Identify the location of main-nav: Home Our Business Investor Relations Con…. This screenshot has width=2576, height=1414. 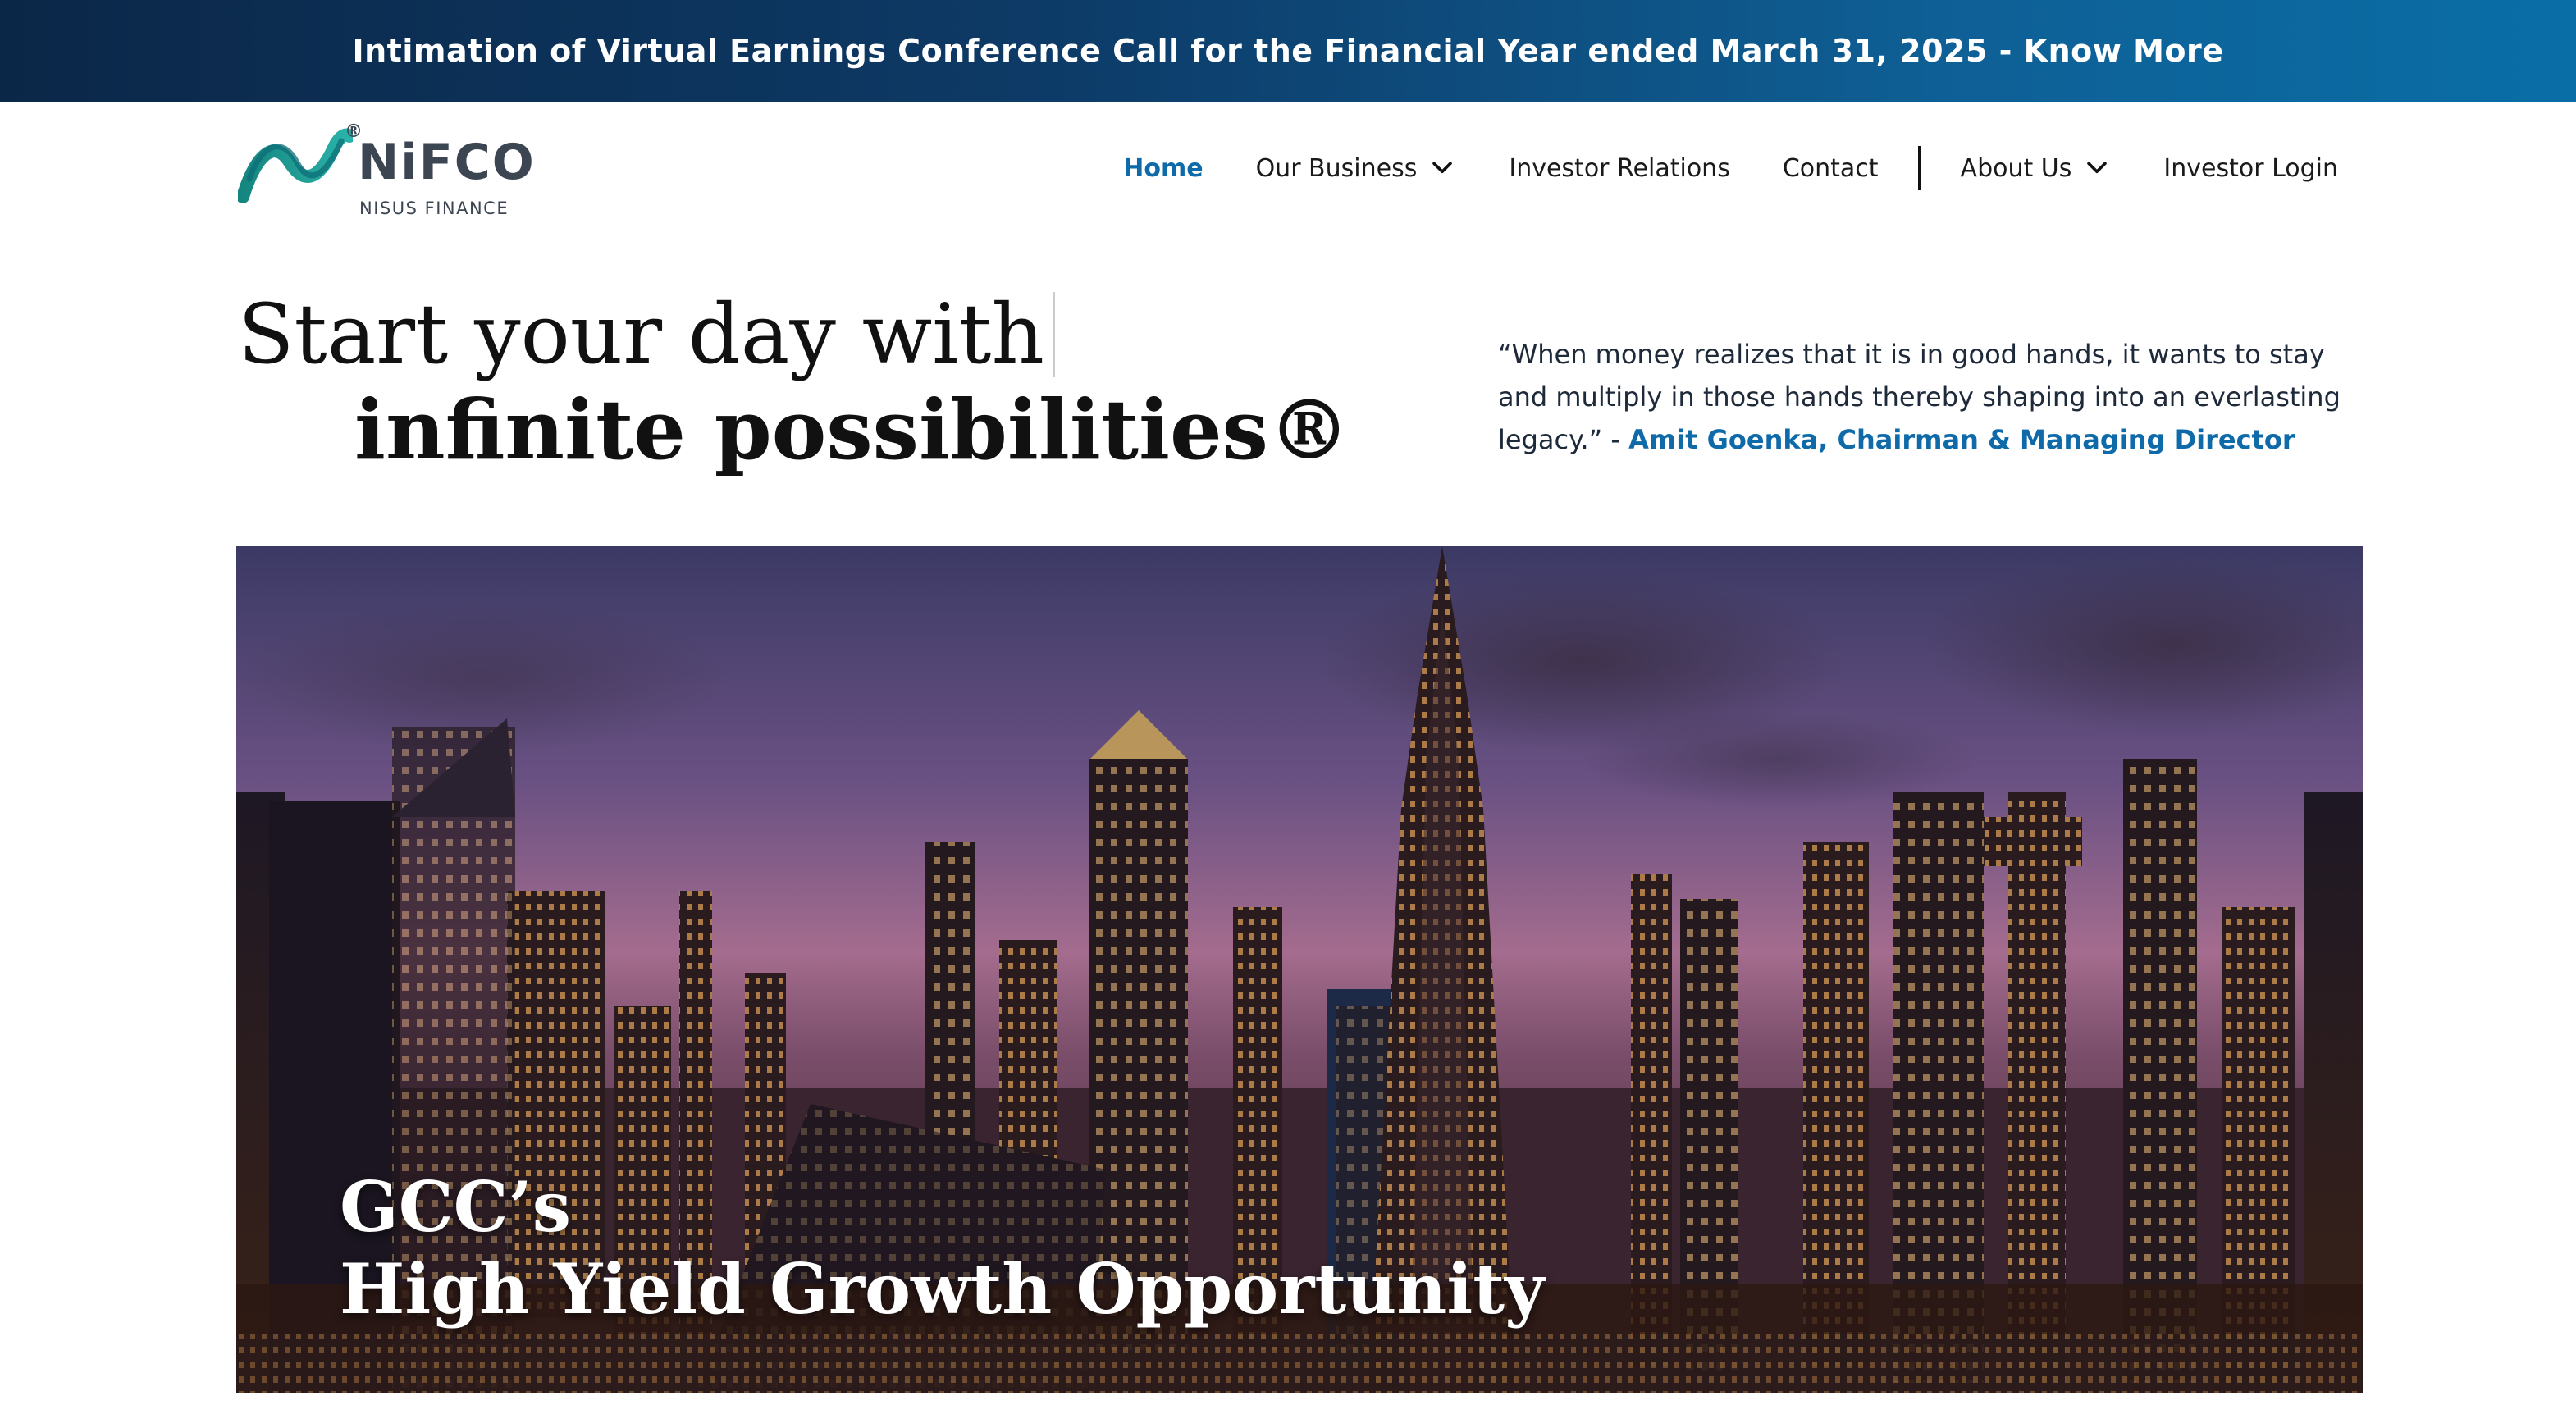
(1730, 168).